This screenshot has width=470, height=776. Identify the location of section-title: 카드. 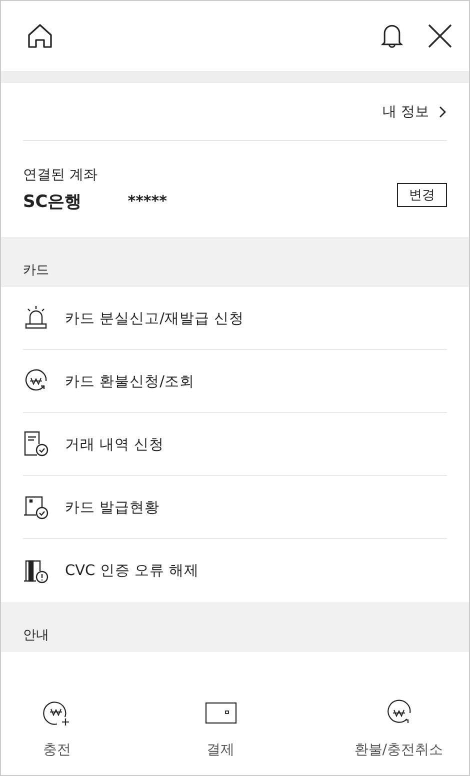
(36, 270).